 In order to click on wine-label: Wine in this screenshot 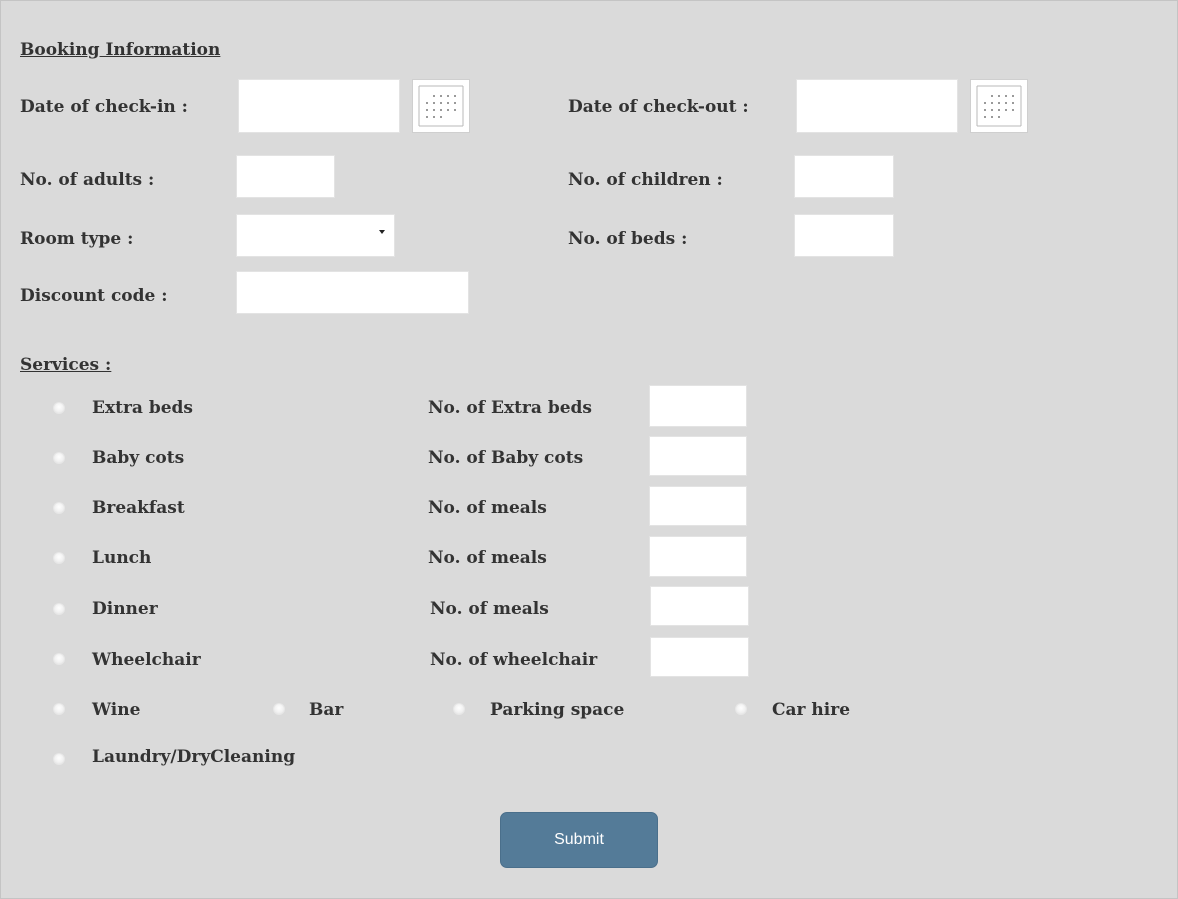, I will do `click(116, 710)`.